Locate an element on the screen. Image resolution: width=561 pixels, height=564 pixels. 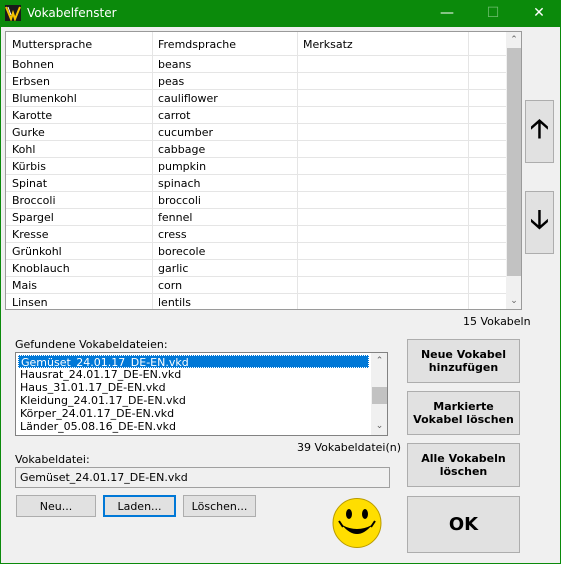
table-row: Linsen lentils is located at coordinates (256, 301).